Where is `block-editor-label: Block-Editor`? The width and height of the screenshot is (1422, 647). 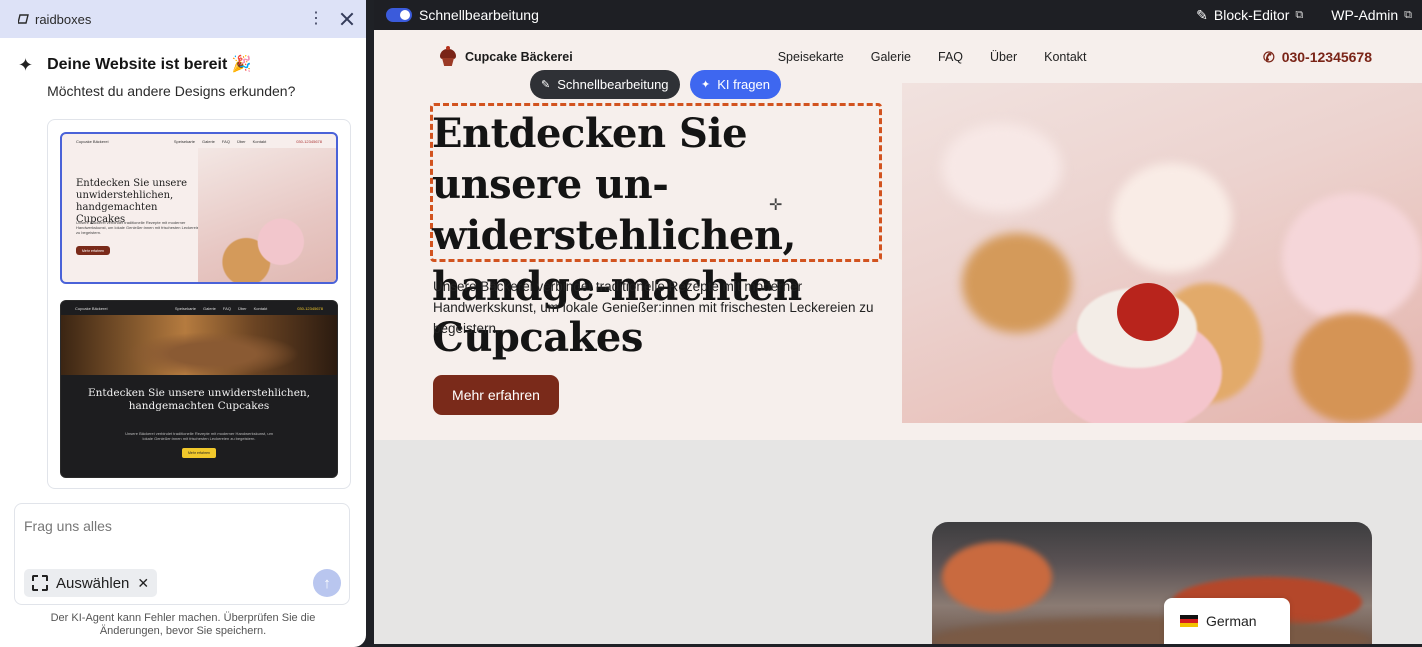
block-editor-label: Block-Editor is located at coordinates (1251, 15).